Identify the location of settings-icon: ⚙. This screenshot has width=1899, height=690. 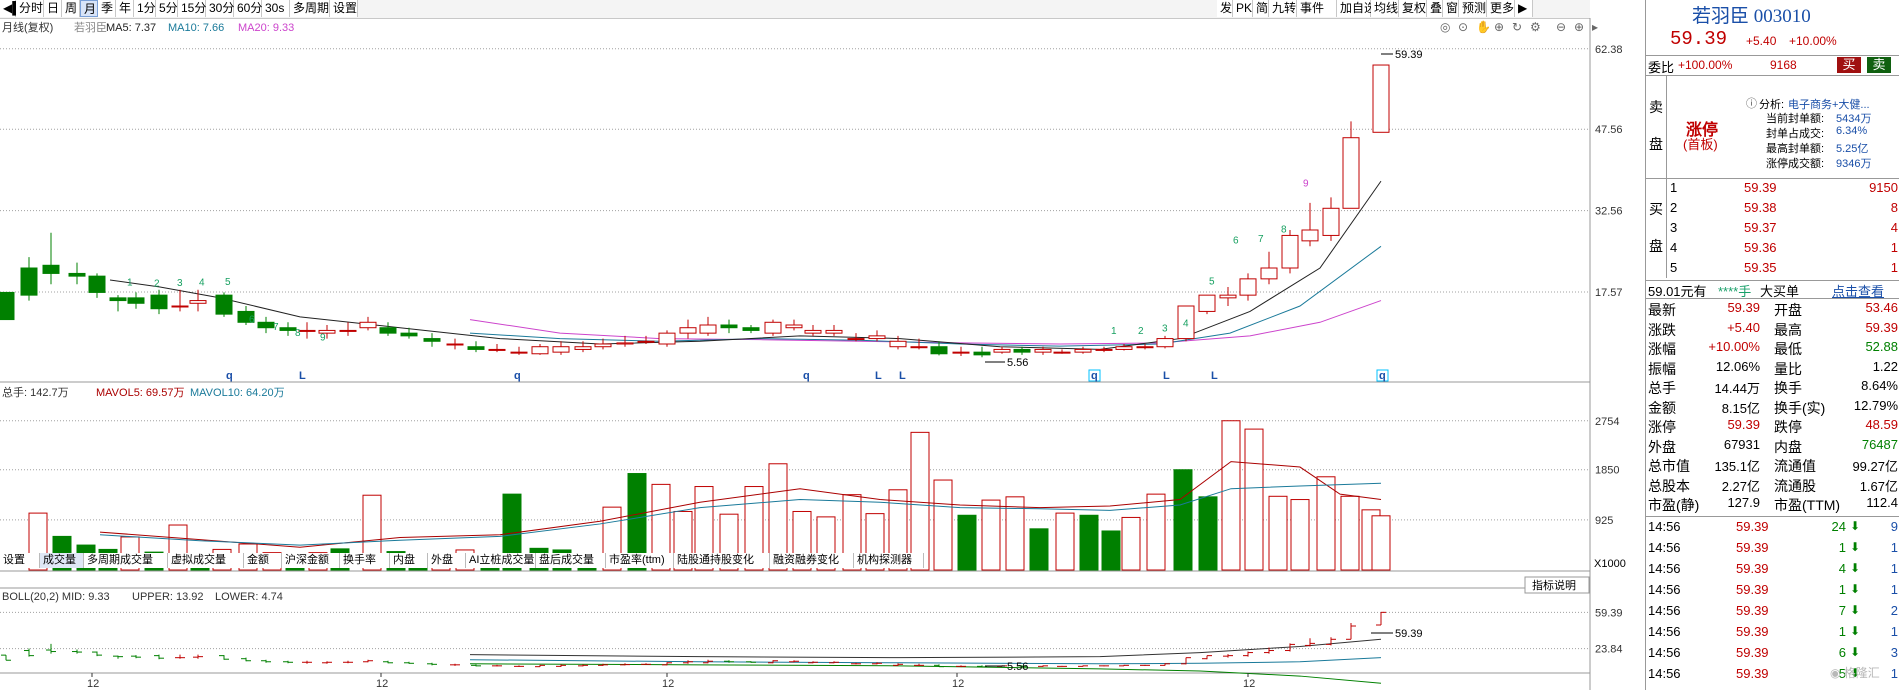
(1535, 27).